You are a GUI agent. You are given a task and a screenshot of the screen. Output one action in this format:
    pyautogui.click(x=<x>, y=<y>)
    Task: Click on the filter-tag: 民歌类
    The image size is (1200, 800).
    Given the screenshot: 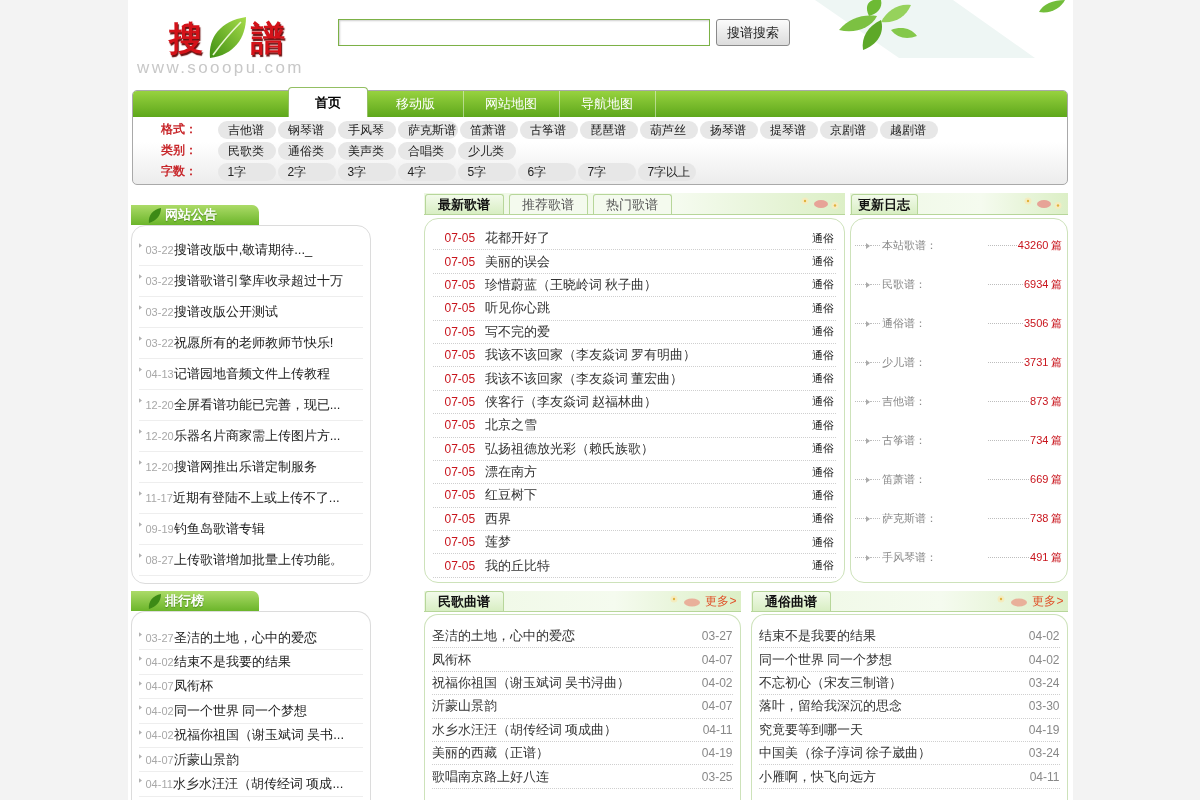 What is the action you would take?
    pyautogui.click(x=246, y=150)
    